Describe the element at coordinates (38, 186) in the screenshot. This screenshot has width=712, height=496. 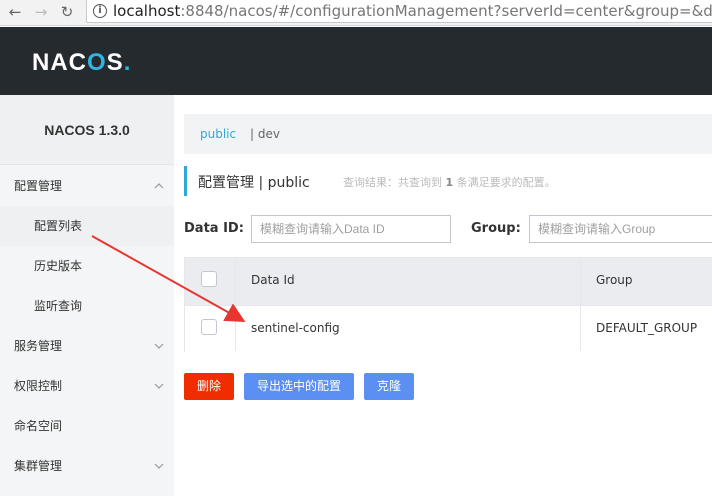
I see `menu-label: 配置管理` at that location.